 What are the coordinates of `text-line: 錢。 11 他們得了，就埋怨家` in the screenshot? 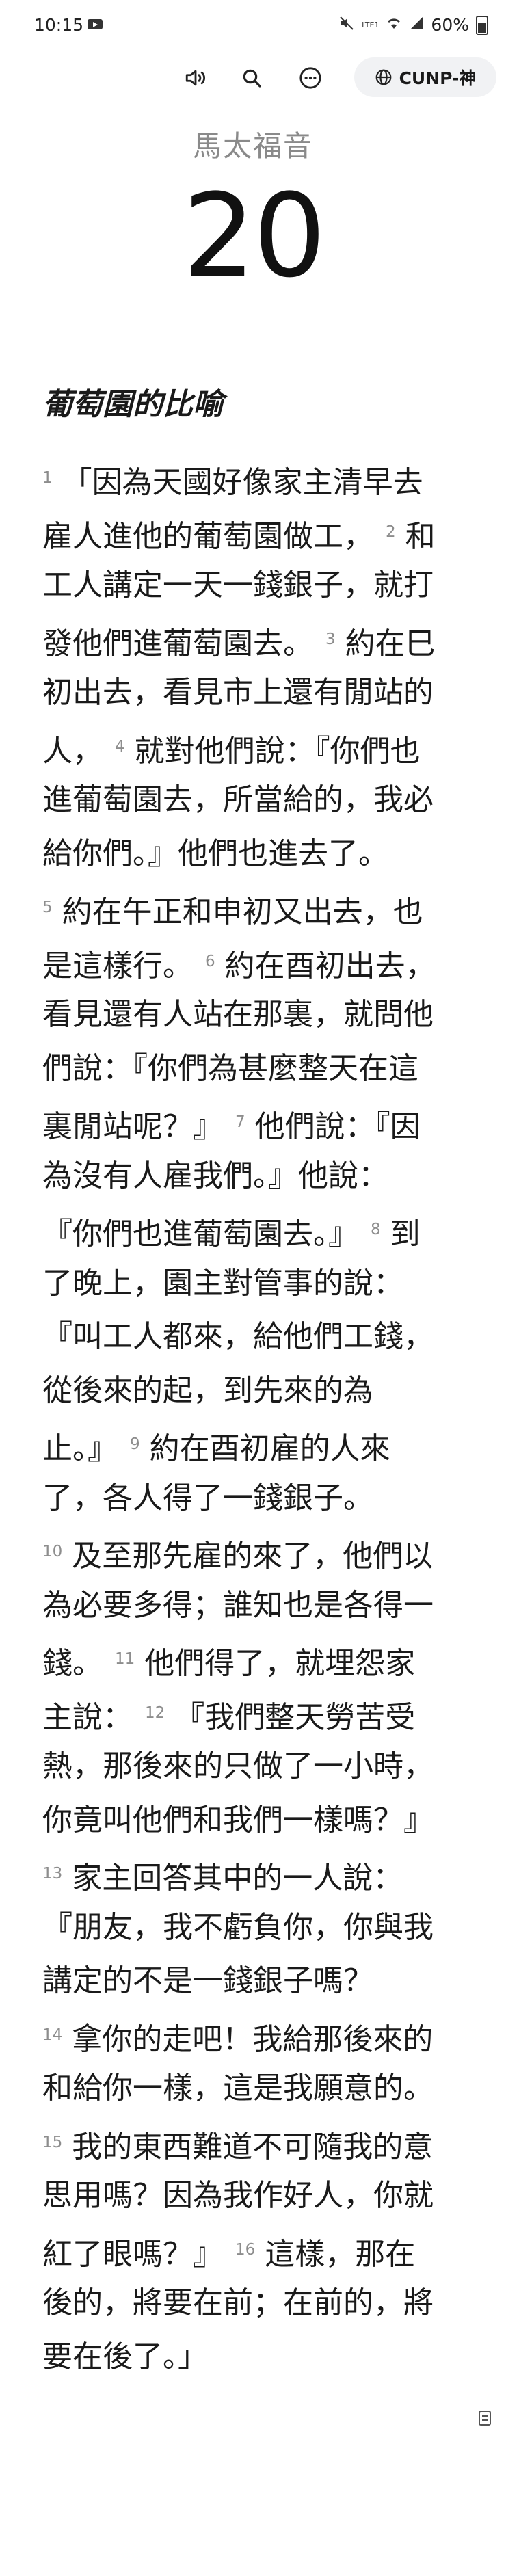 It's located at (253, 1659).